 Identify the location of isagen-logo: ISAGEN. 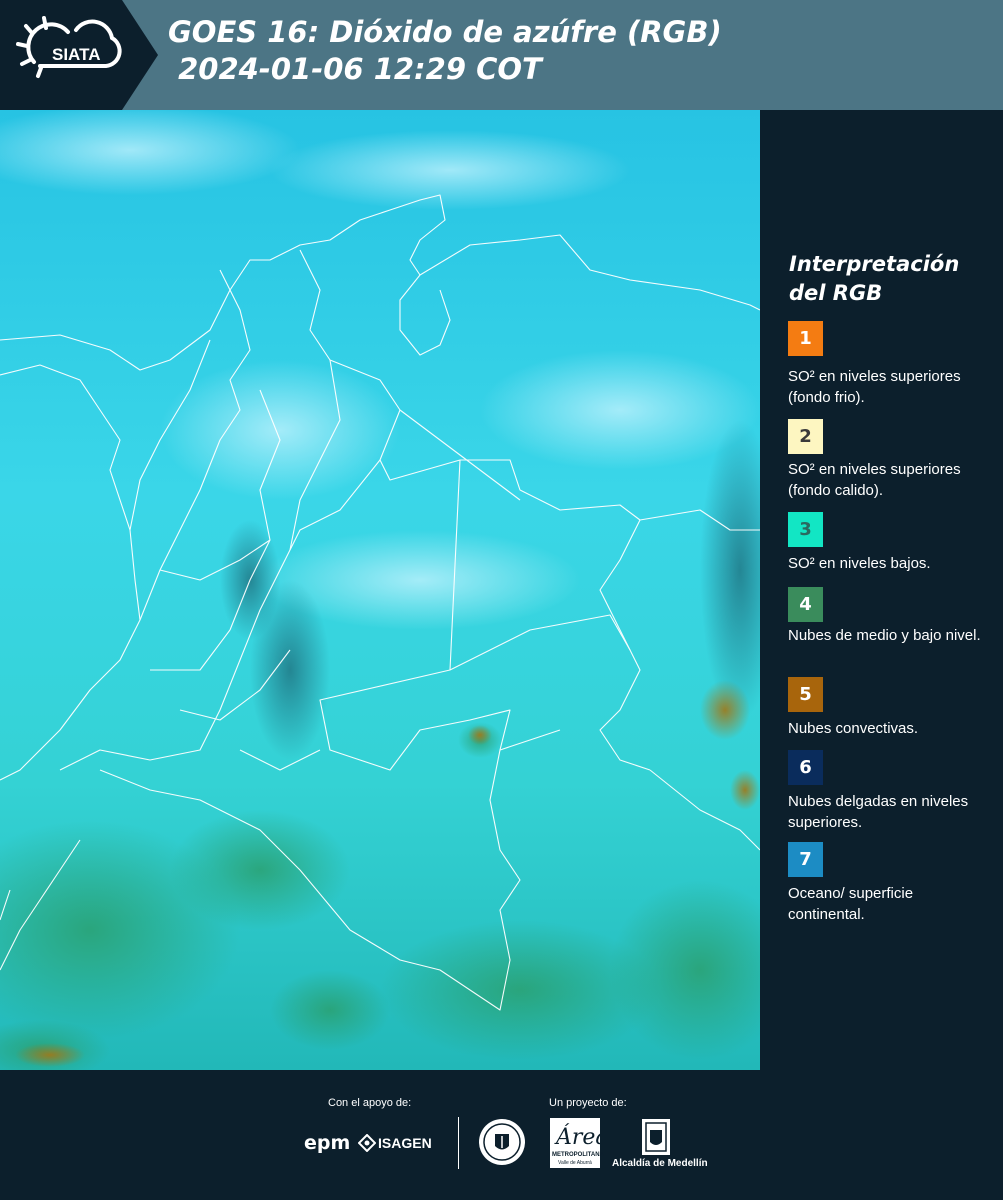
(405, 1143).